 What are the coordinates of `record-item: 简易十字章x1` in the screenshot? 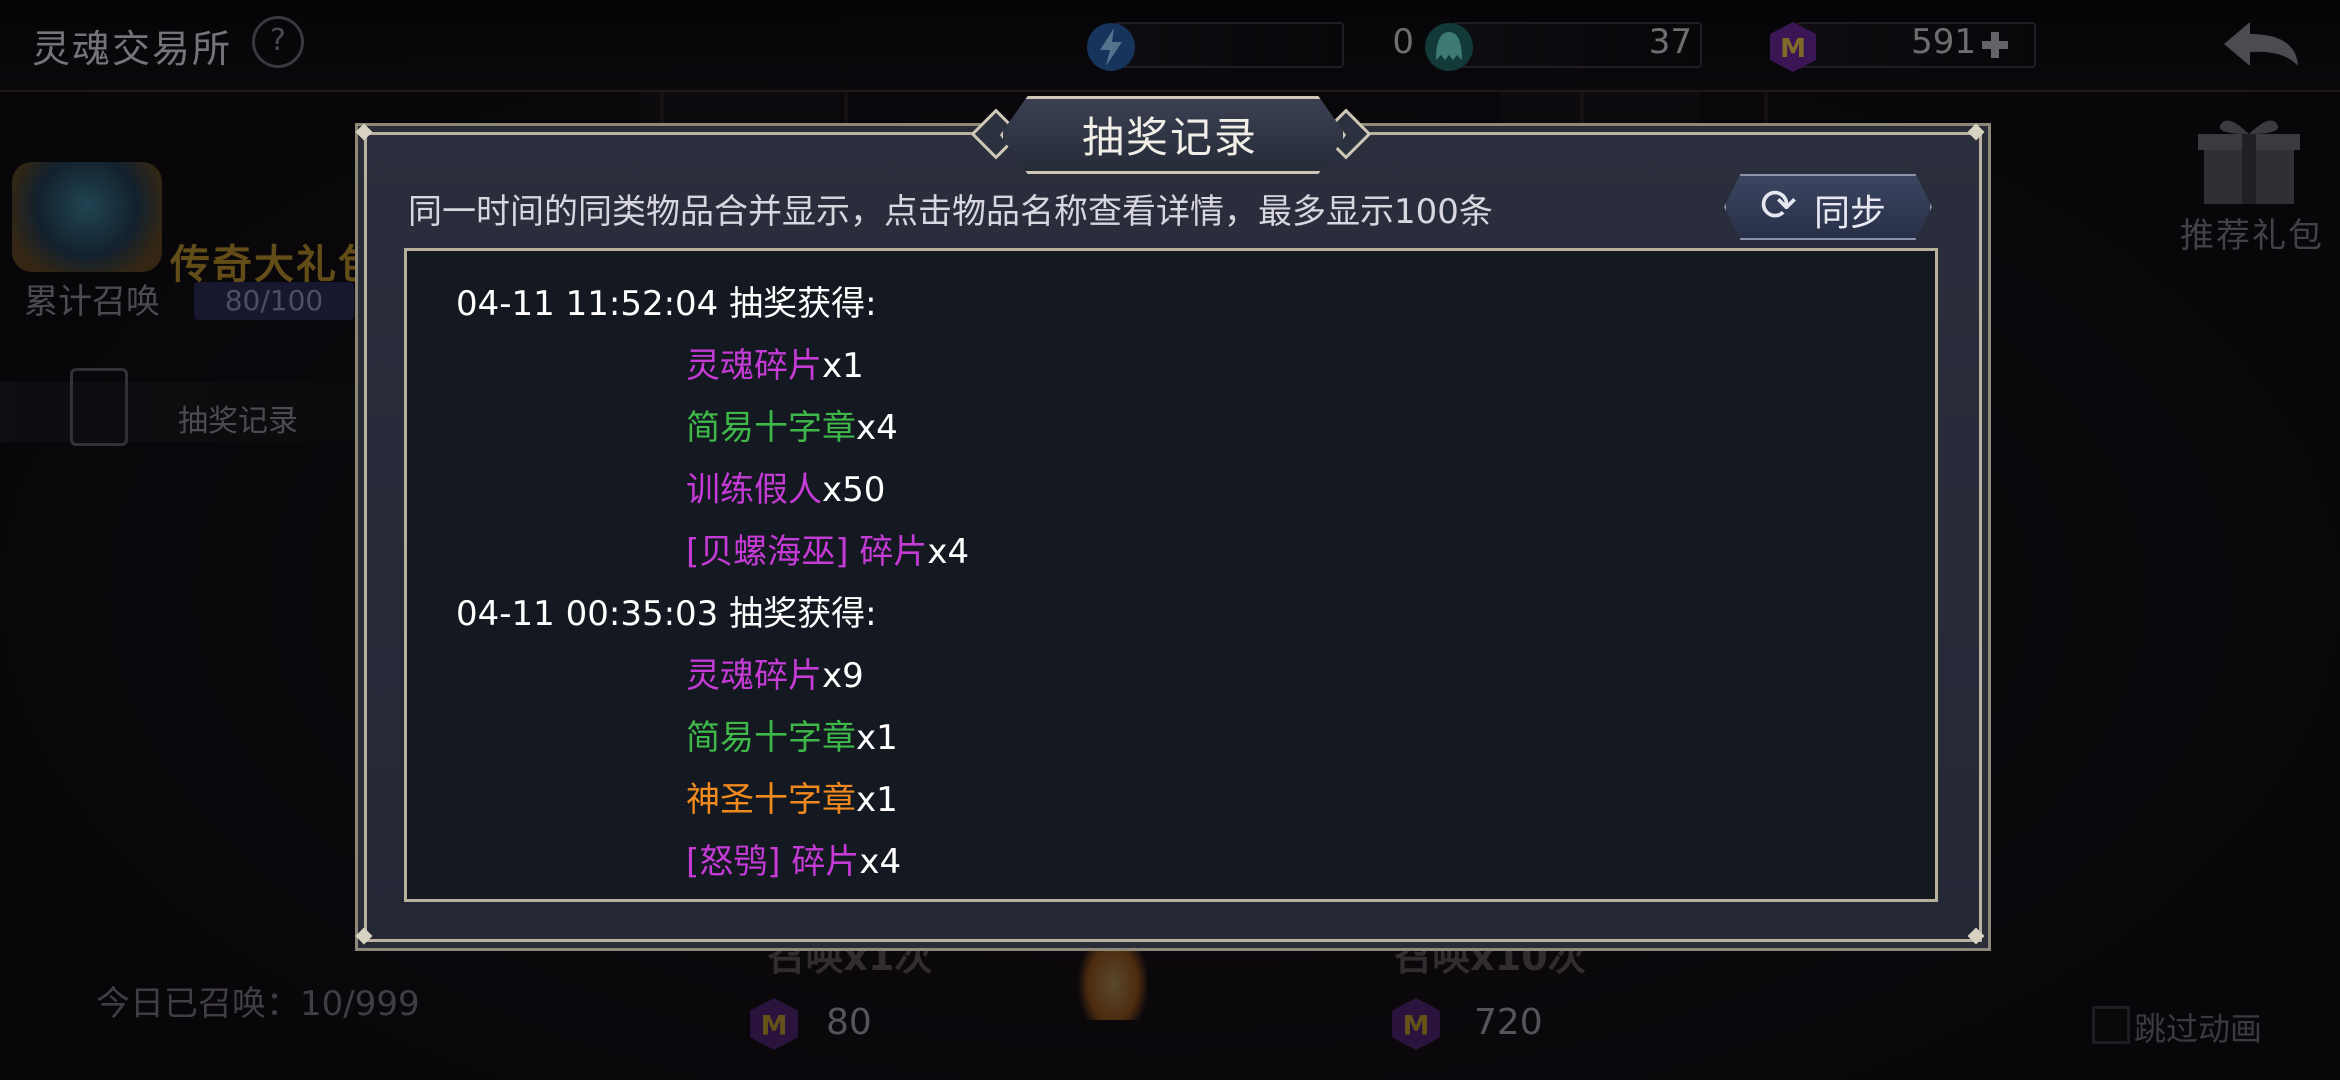 It's located at (792, 734).